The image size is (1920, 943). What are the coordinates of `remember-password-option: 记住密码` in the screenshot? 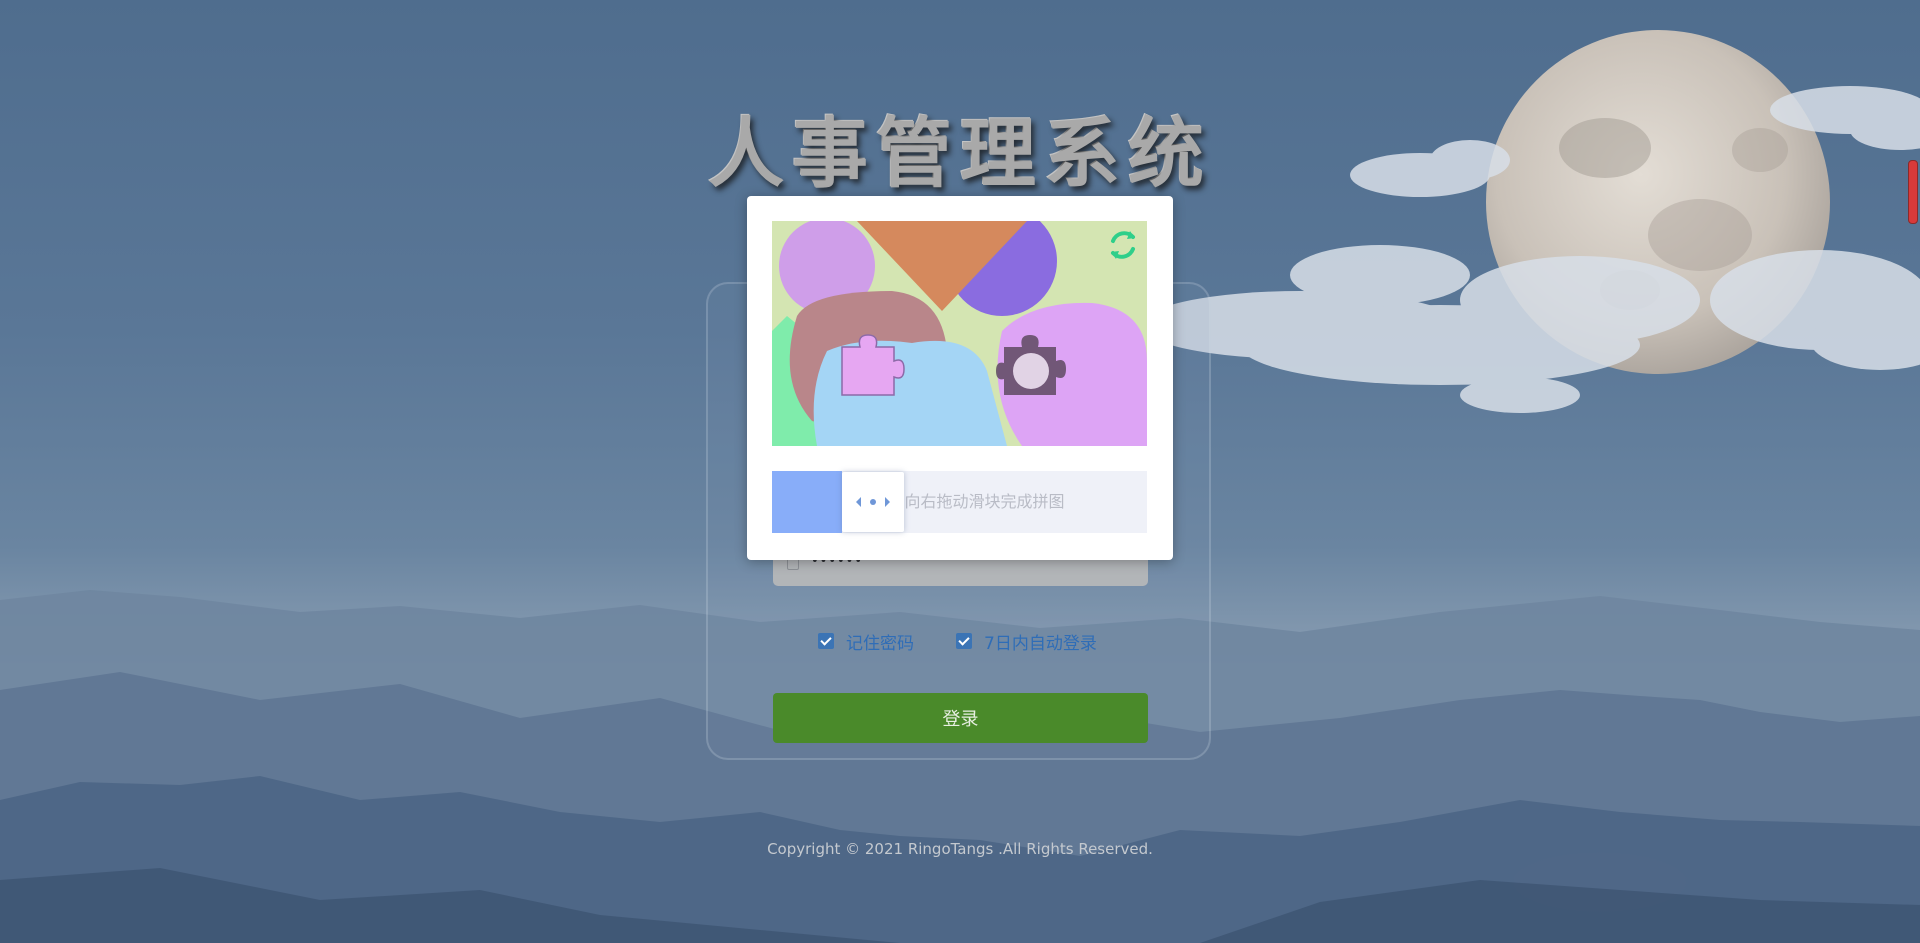 It's located at (866, 642).